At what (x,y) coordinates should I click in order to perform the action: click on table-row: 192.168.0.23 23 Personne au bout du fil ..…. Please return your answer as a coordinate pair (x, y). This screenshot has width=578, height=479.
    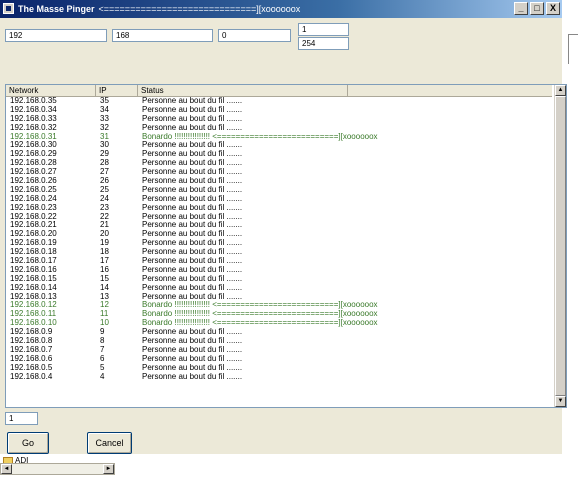
    Looking at the image, I should click on (279, 208).